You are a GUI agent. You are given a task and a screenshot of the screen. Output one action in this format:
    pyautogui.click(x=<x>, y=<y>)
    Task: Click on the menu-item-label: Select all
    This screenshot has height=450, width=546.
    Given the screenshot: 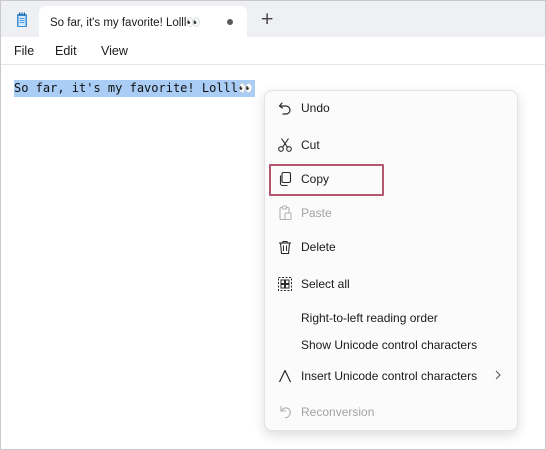 What is the action you would take?
    pyautogui.click(x=325, y=284)
    